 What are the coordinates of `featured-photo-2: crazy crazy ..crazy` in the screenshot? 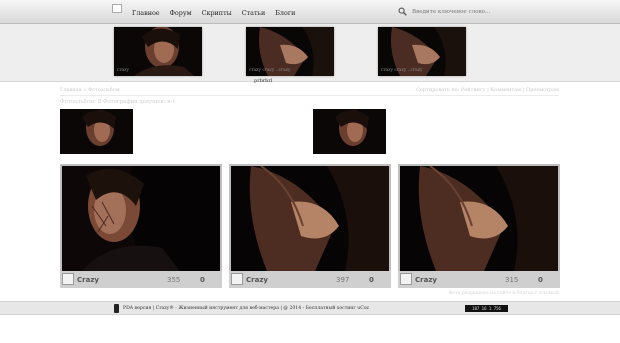 It's located at (290, 51).